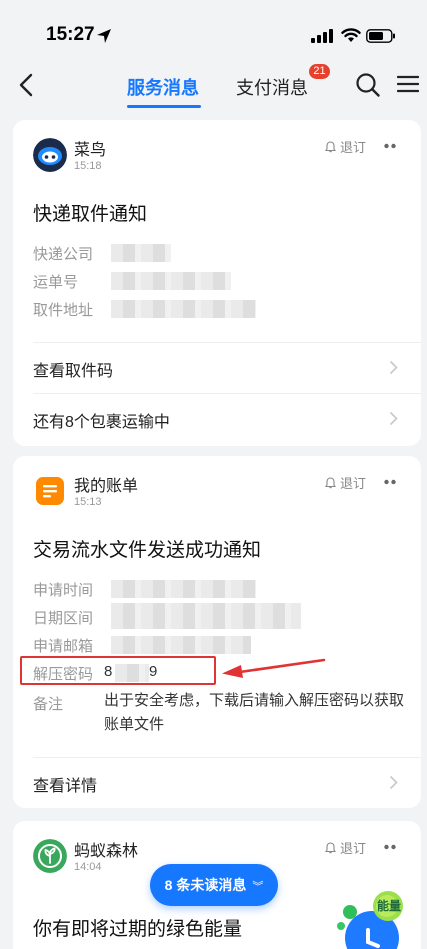 The width and height of the screenshot is (427, 949). I want to click on ant-forest-logo-icon, so click(50, 856).